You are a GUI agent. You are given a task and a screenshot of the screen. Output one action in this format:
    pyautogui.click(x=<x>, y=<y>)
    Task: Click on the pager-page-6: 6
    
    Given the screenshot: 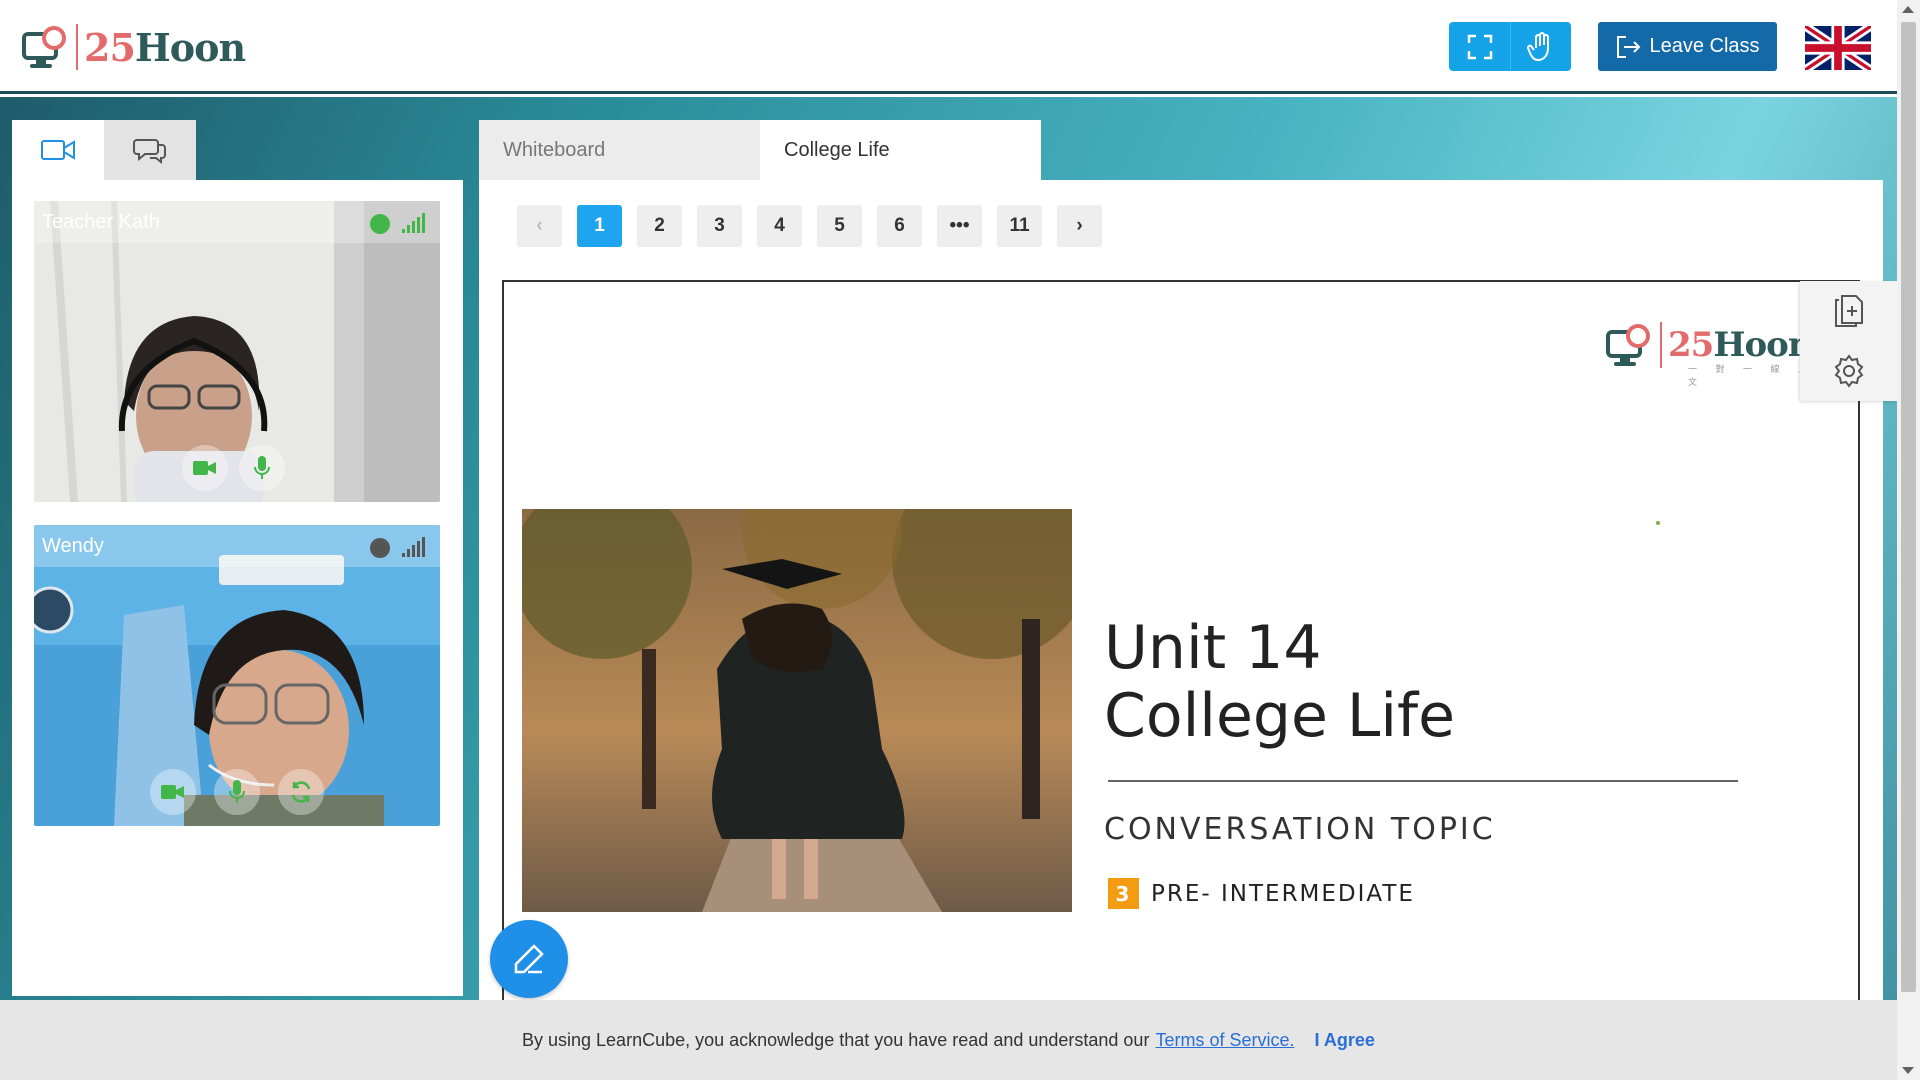 What is the action you would take?
    pyautogui.click(x=899, y=226)
    